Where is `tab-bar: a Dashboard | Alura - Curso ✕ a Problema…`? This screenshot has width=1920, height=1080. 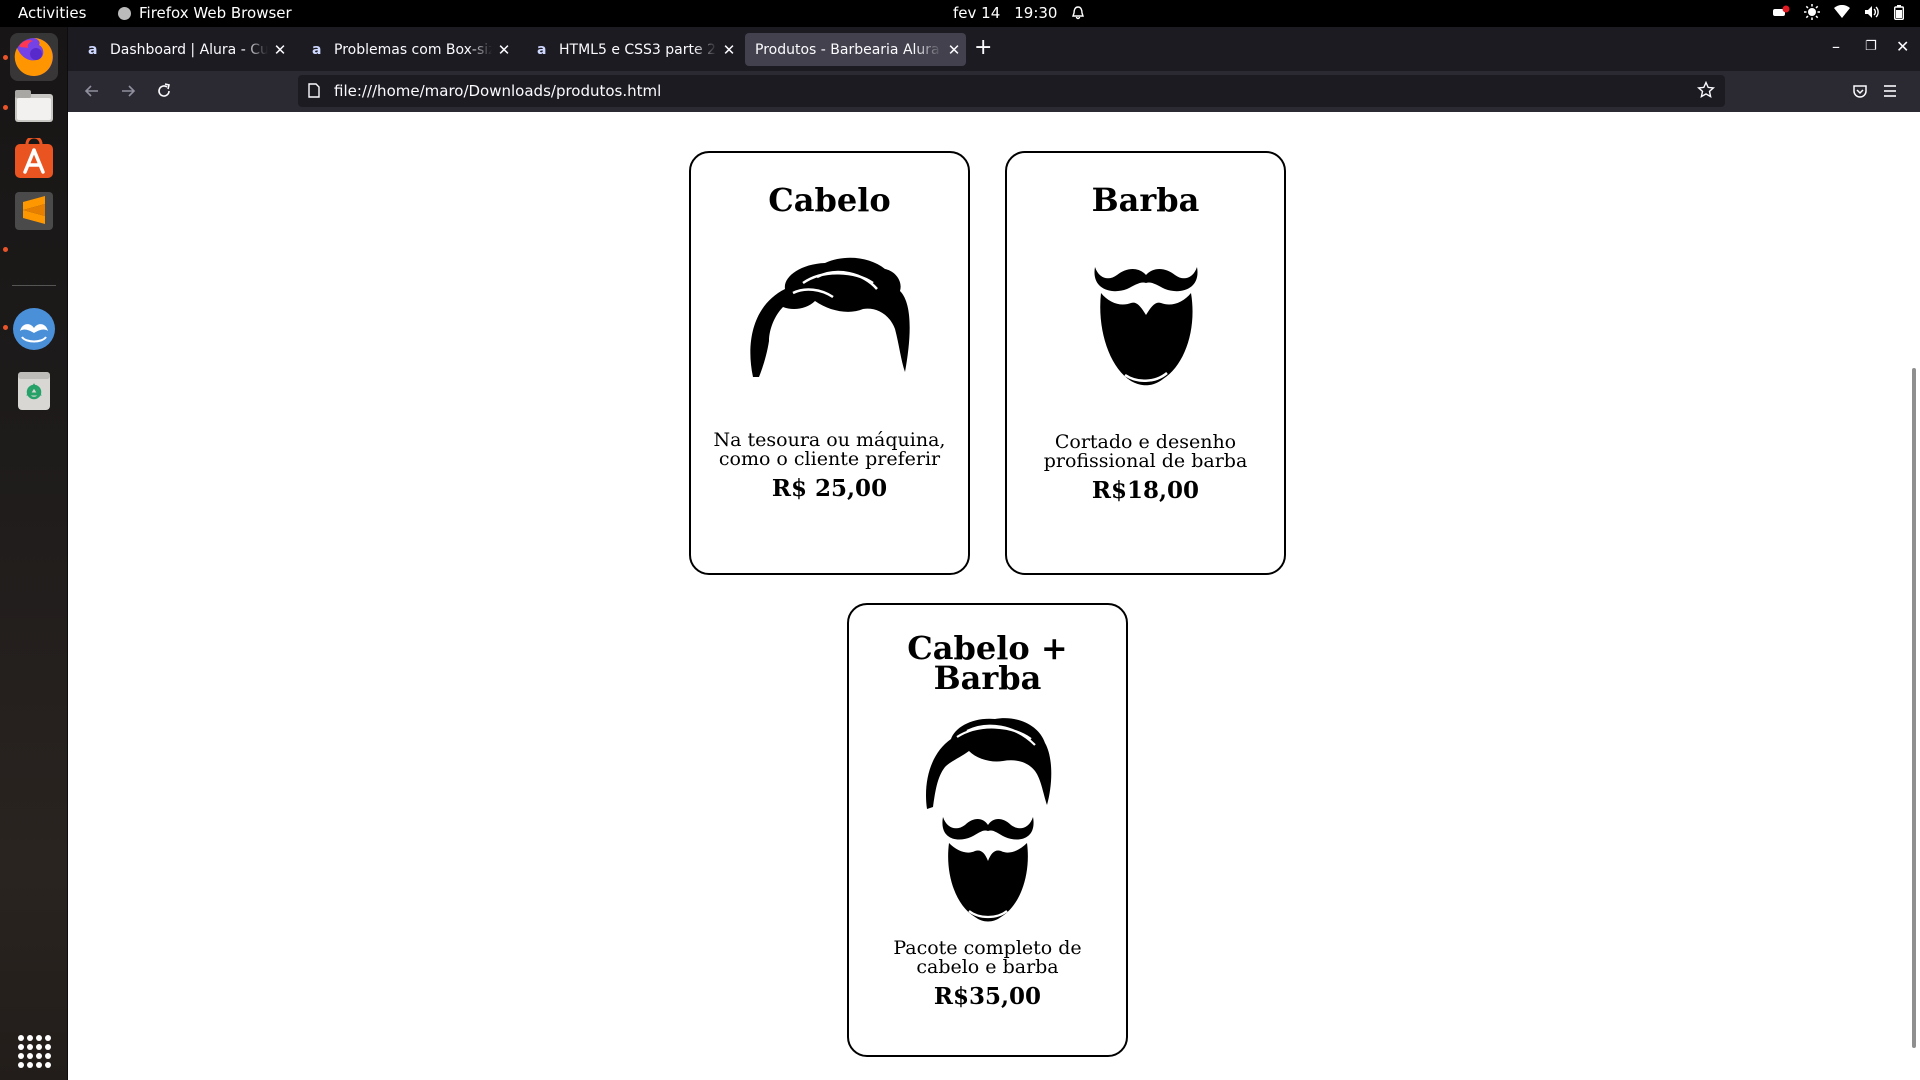
tab-bar: a Dashboard | Alura - Curso ✕ a Problema… is located at coordinates (994, 49).